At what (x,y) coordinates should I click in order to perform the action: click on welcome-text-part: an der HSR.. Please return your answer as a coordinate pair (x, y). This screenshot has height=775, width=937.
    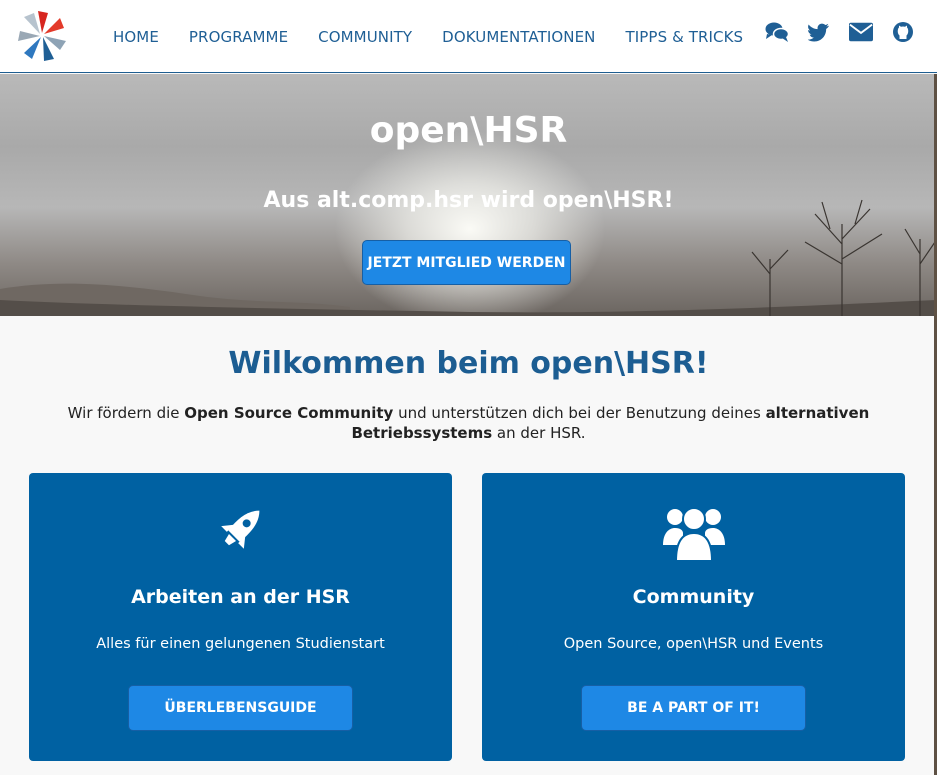
    Looking at the image, I should click on (539, 433).